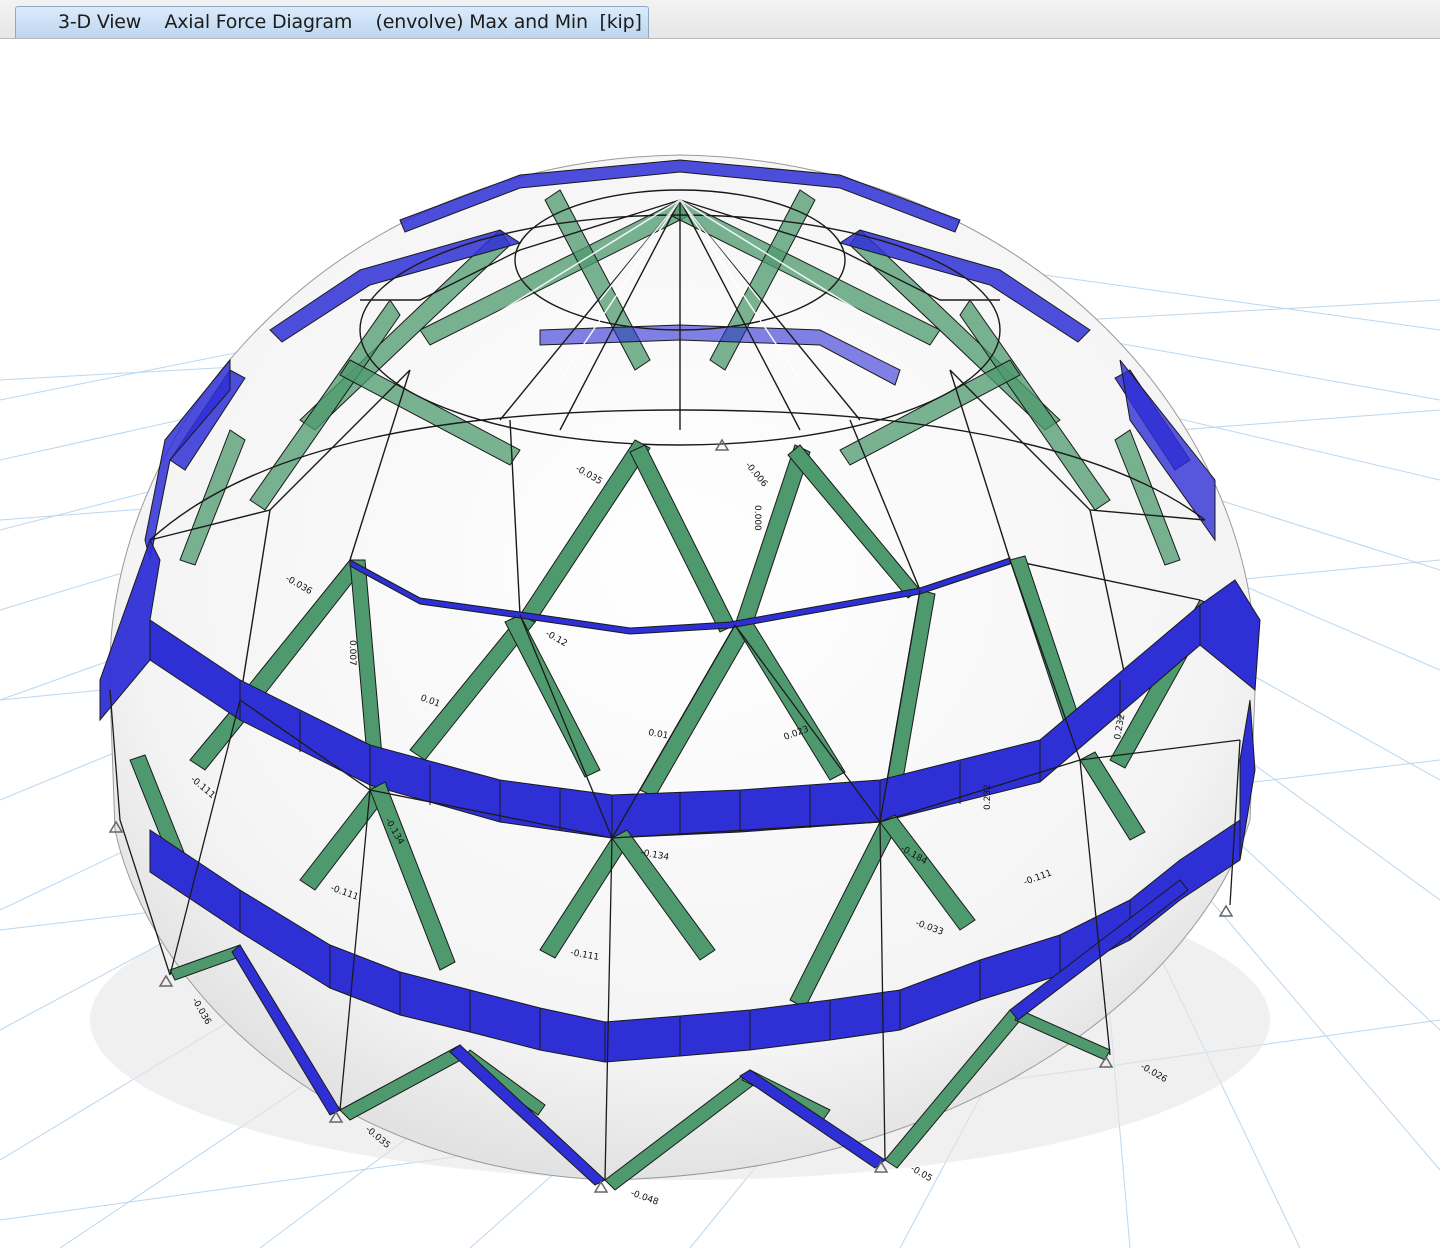 The width and height of the screenshot is (1440, 1248). What do you see at coordinates (988, 797) in the screenshot?
I see `force-label: 0.232` at bounding box center [988, 797].